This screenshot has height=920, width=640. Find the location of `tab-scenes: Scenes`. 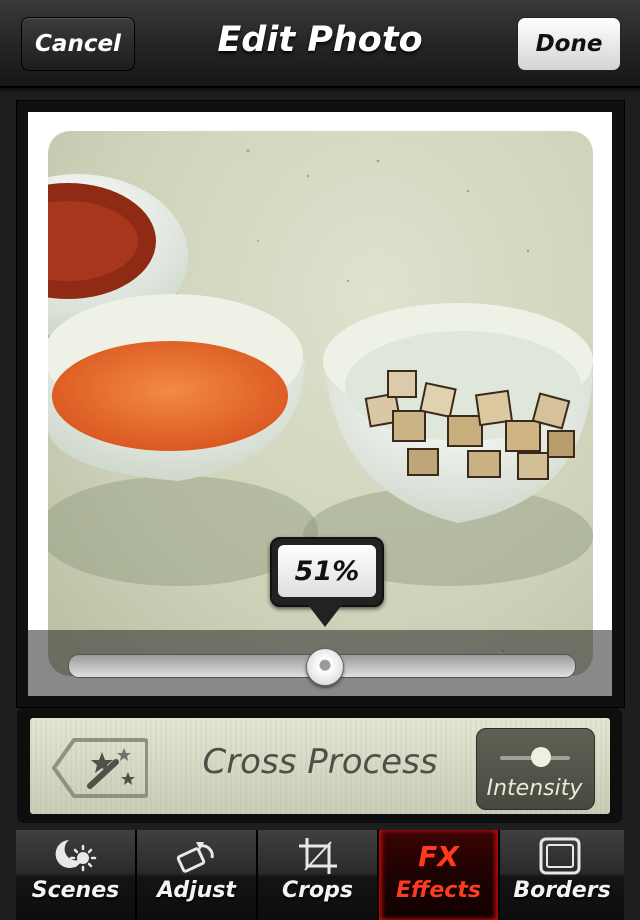

tab-scenes: Scenes is located at coordinates (76, 875).